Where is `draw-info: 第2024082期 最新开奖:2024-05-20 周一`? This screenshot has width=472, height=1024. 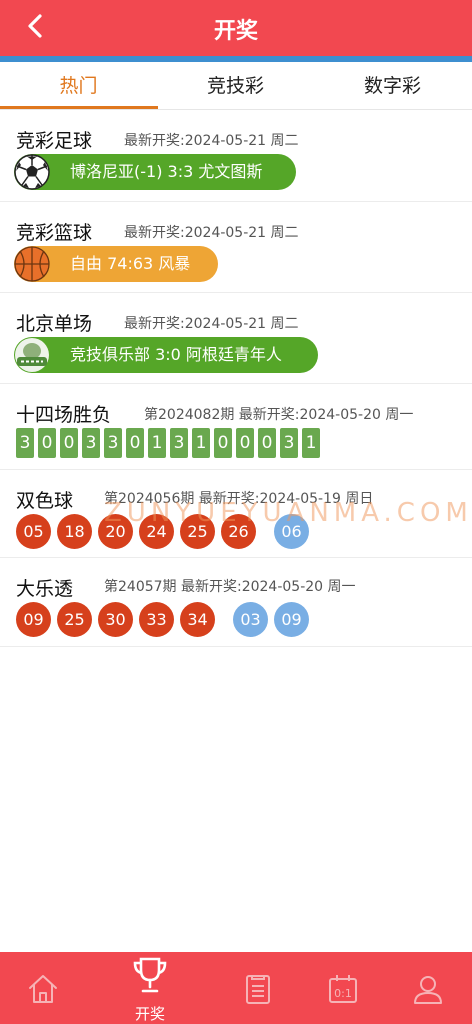 draw-info: 第2024082期 最新开奖:2024-05-20 周一 is located at coordinates (279, 415).